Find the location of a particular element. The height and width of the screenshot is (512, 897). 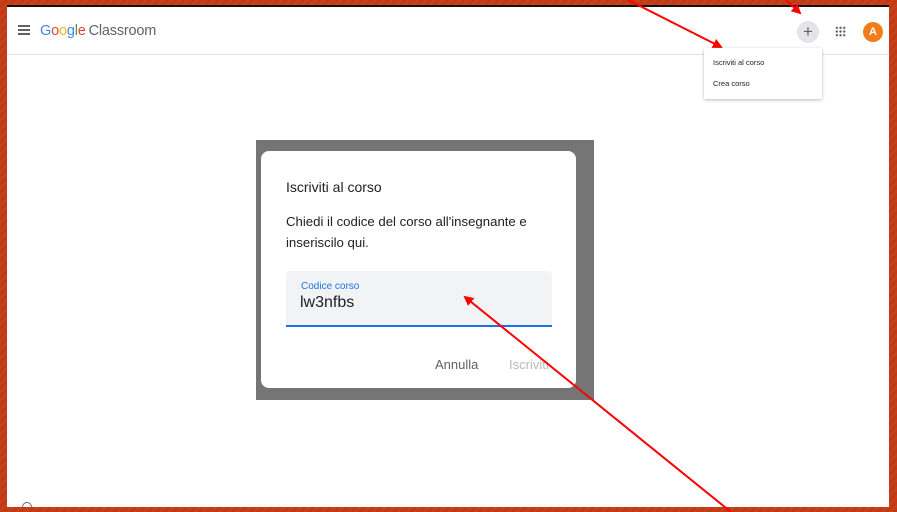

plus-icon: + is located at coordinates (808, 32).